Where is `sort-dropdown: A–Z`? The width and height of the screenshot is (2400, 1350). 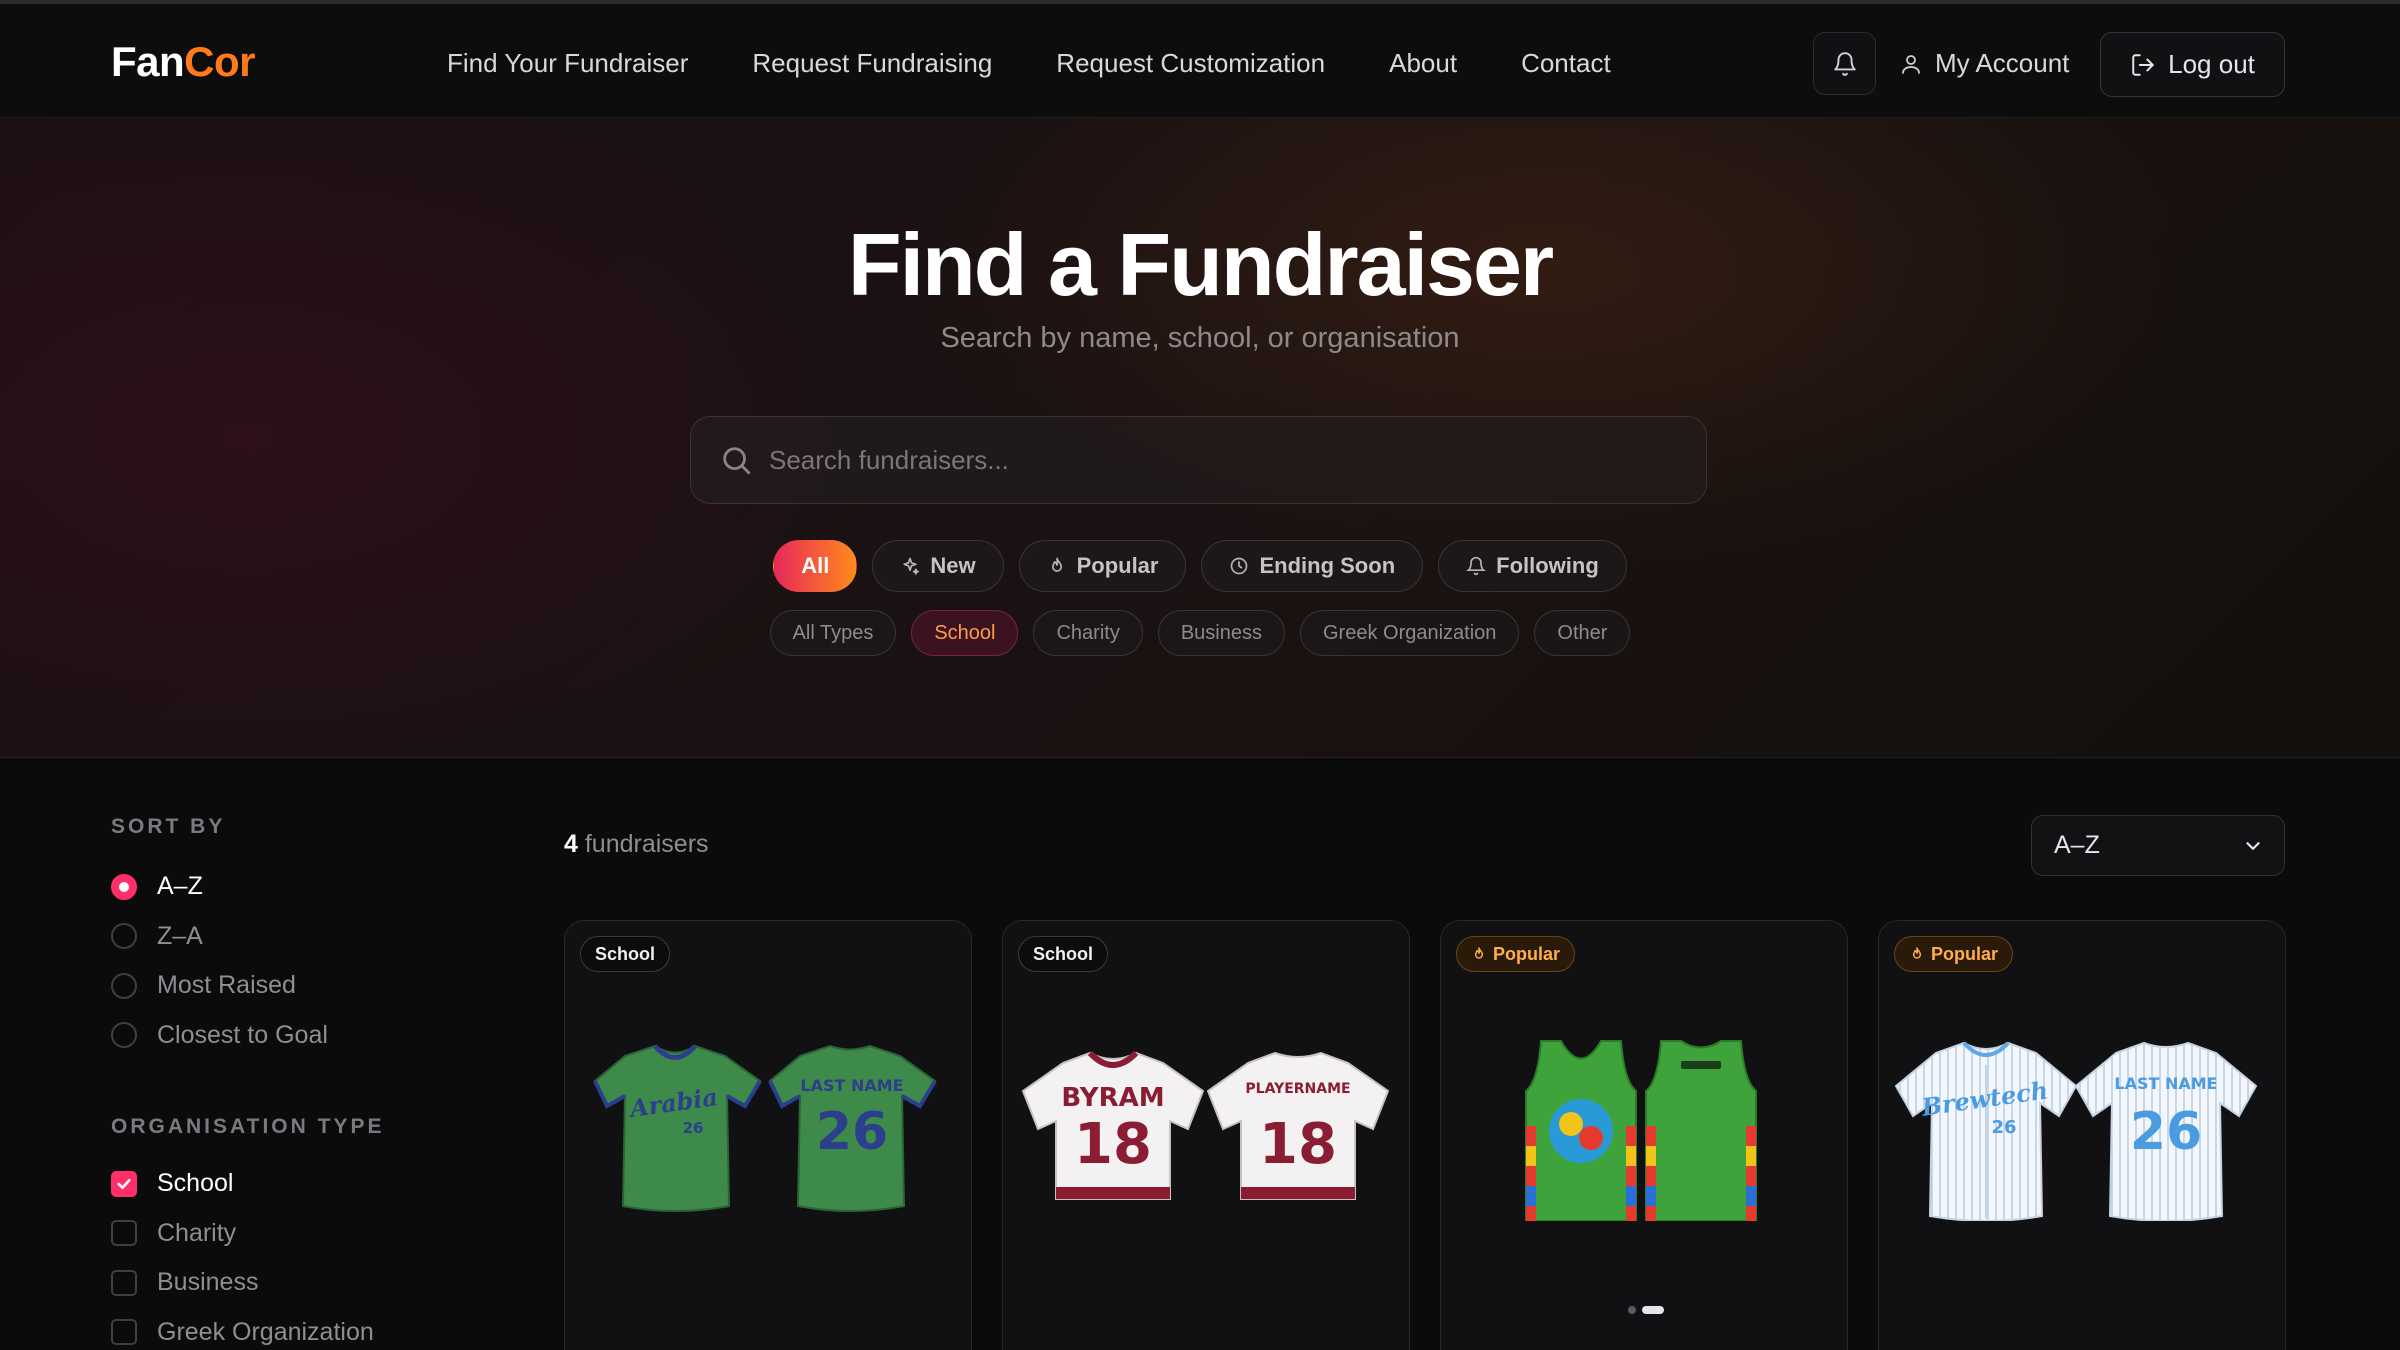 sort-dropdown: A–Z is located at coordinates (2158, 845).